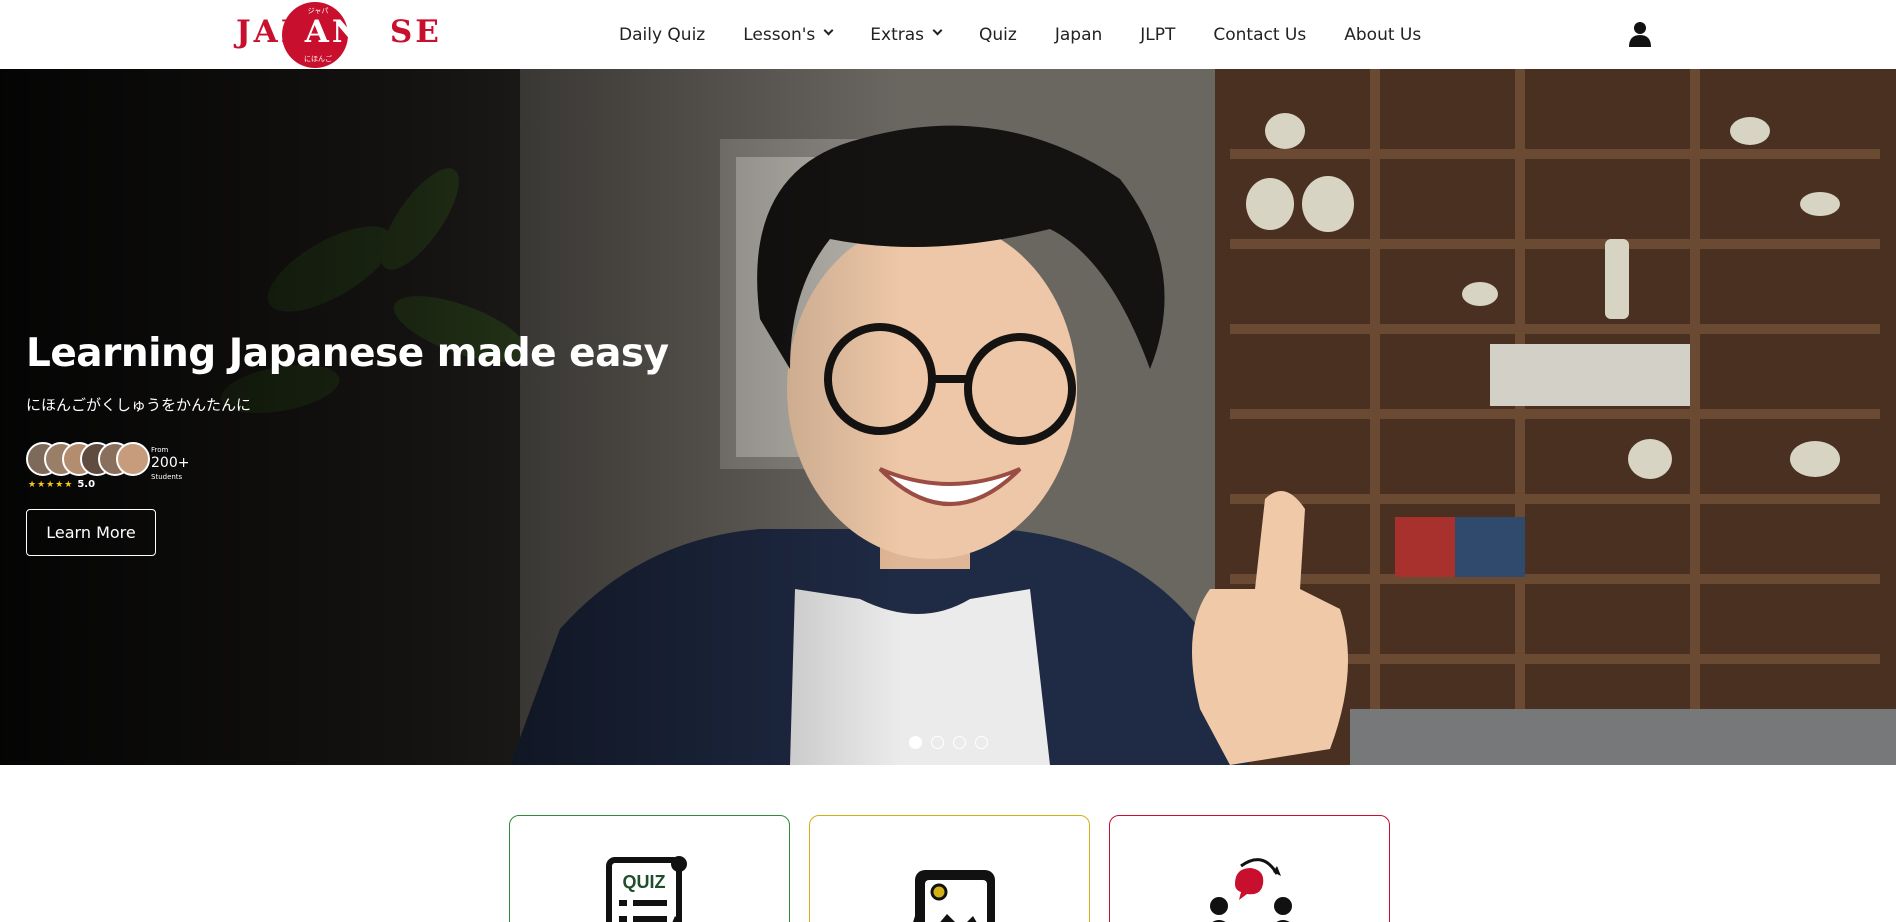 The height and width of the screenshot is (922, 1896). Describe the element at coordinates (347, 353) in the screenshot. I see `hero-title: Learning Japanese made easy` at that location.